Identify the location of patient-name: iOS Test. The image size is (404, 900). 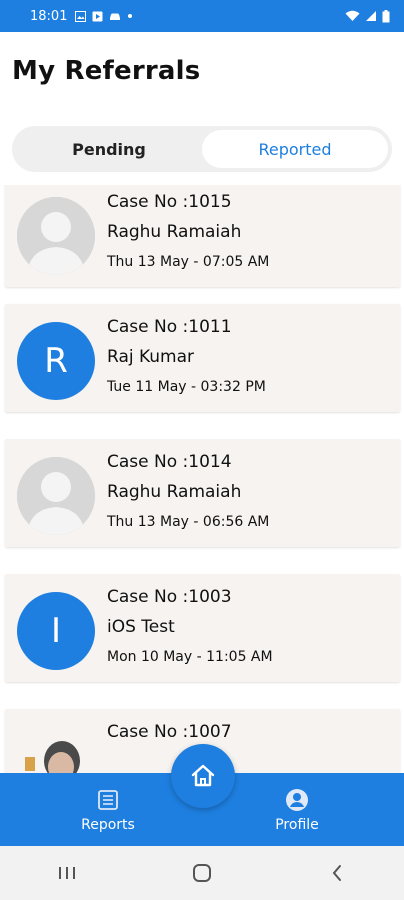
(141, 627).